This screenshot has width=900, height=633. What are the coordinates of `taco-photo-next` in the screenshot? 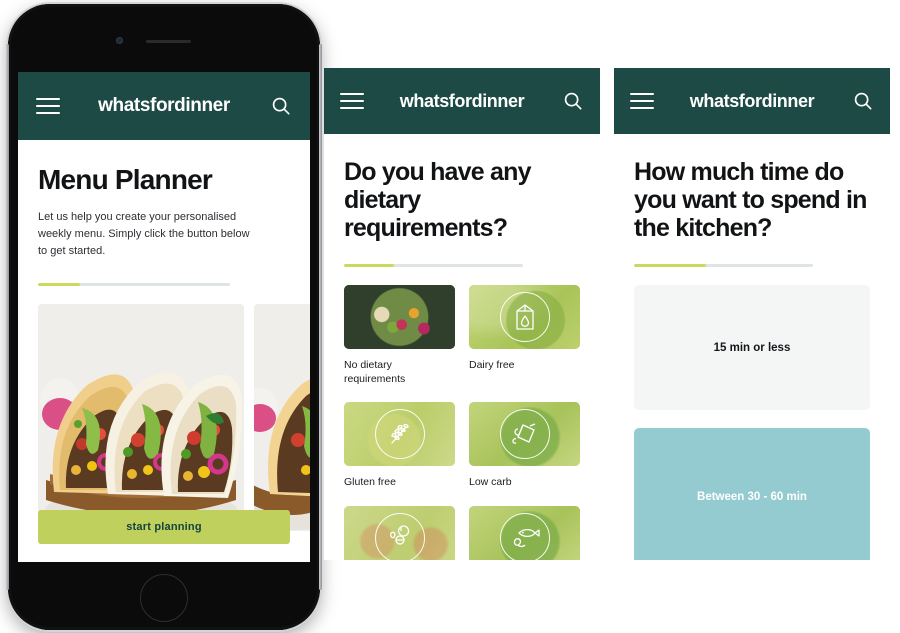 It's located at (282, 417).